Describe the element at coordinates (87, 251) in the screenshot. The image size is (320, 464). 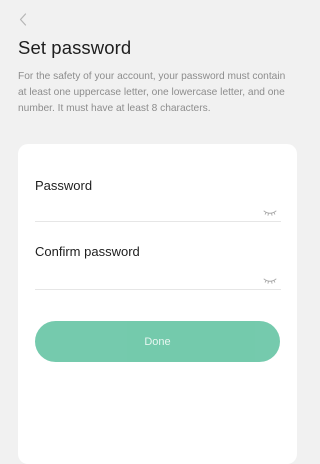
I see `confirm-password-label: Confirm password` at that location.